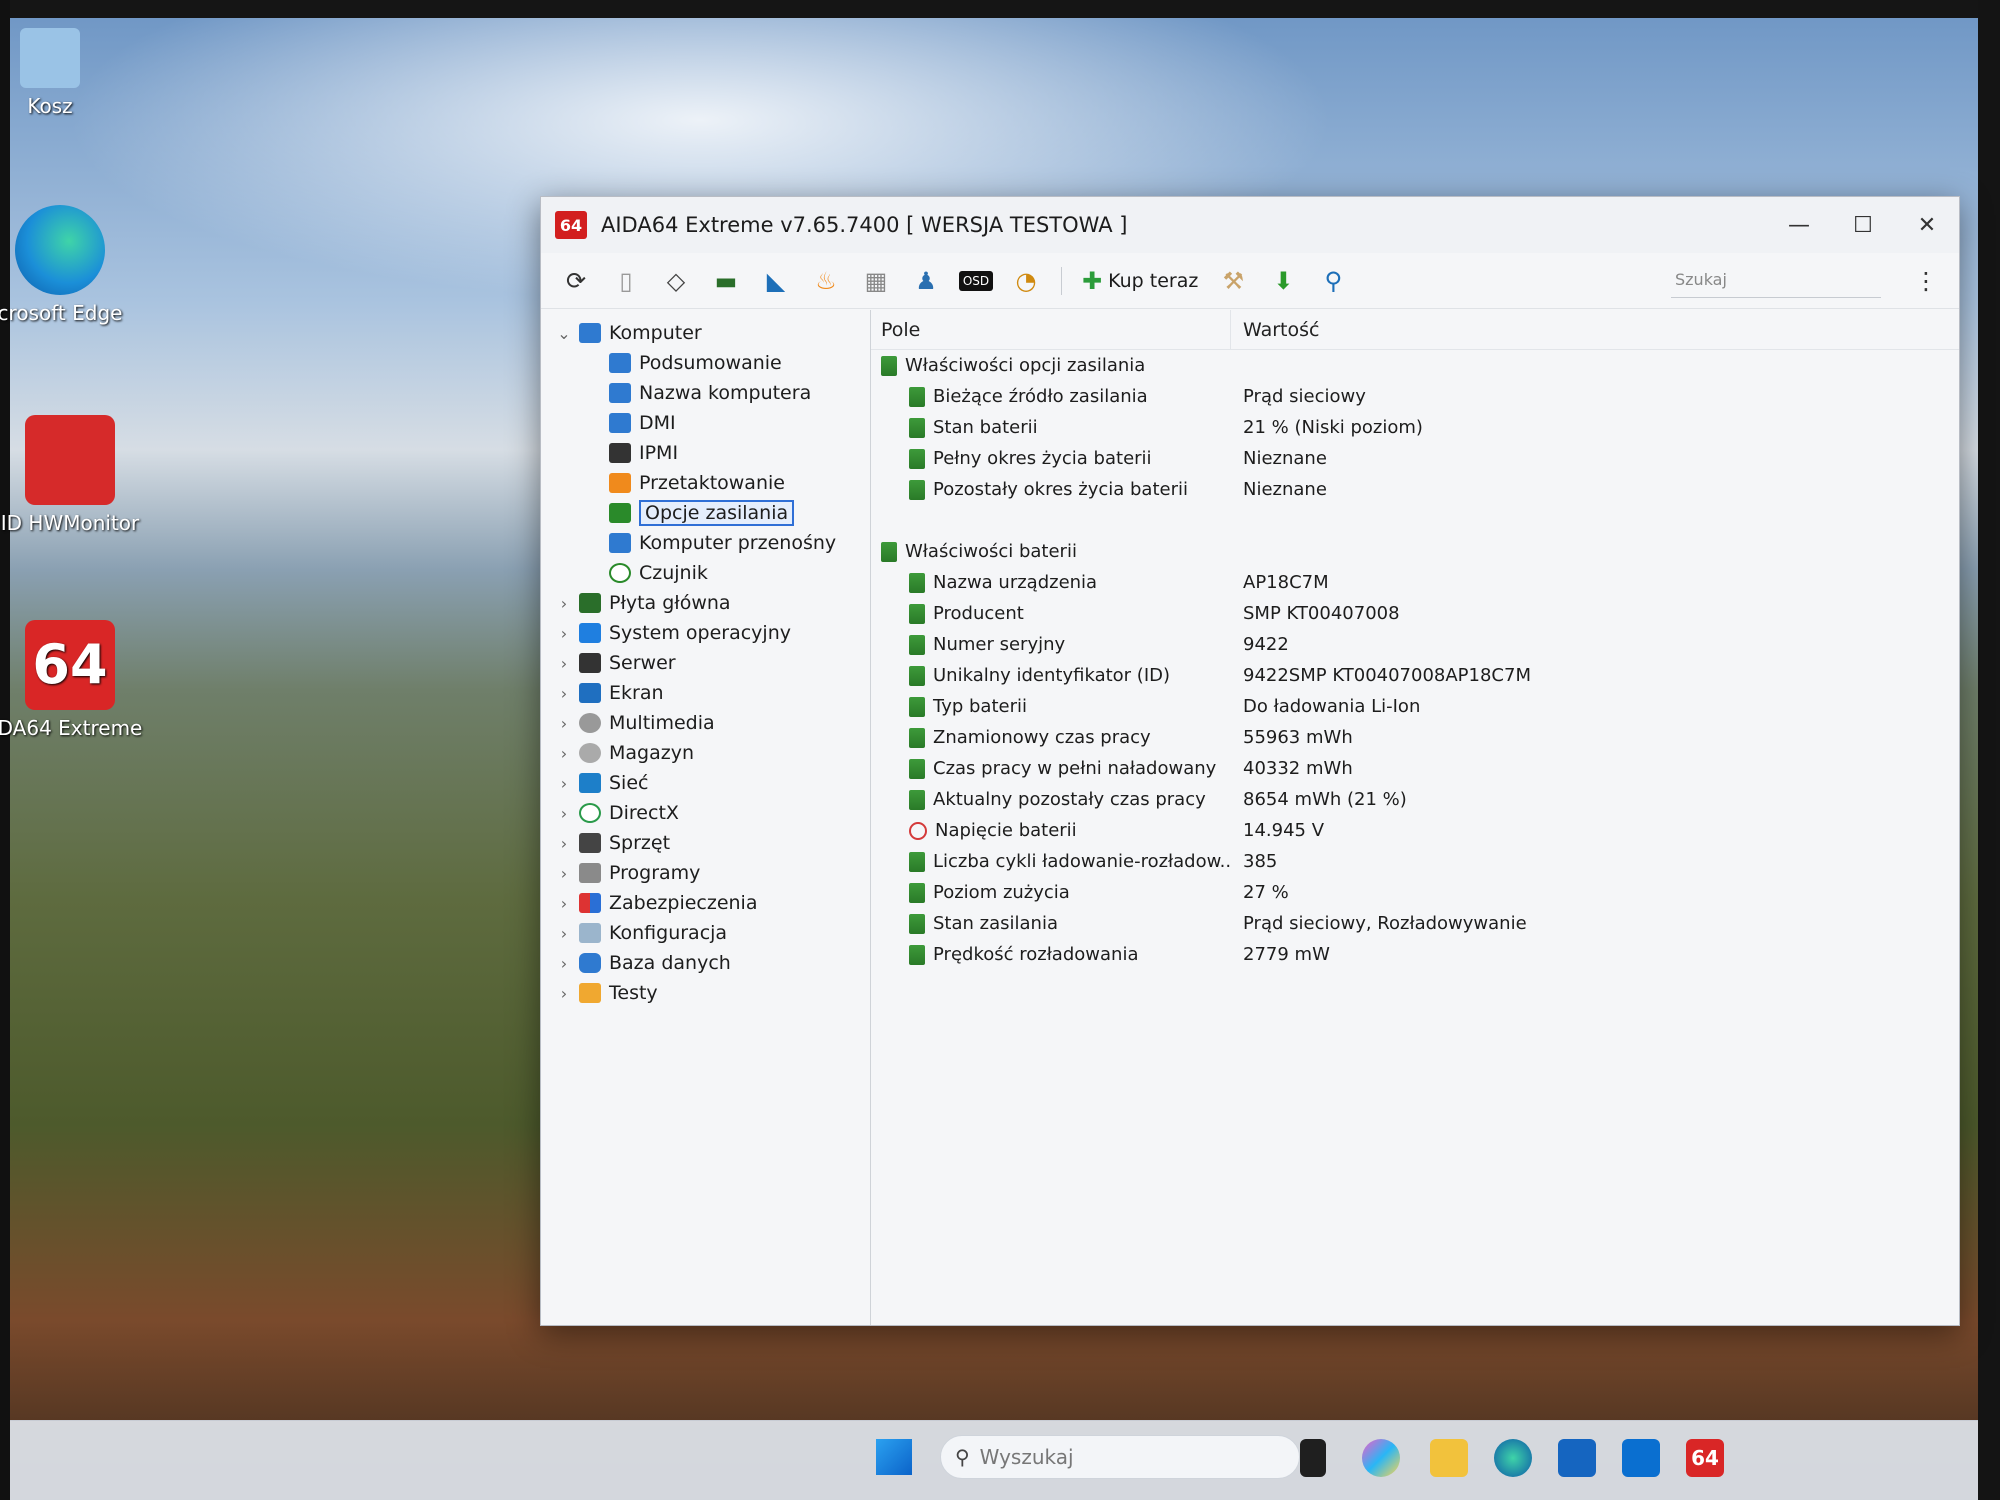 Image resolution: width=2000 pixels, height=1500 pixels. I want to click on tree-item-przetaktowanie: Przetaktowanie, so click(705, 483).